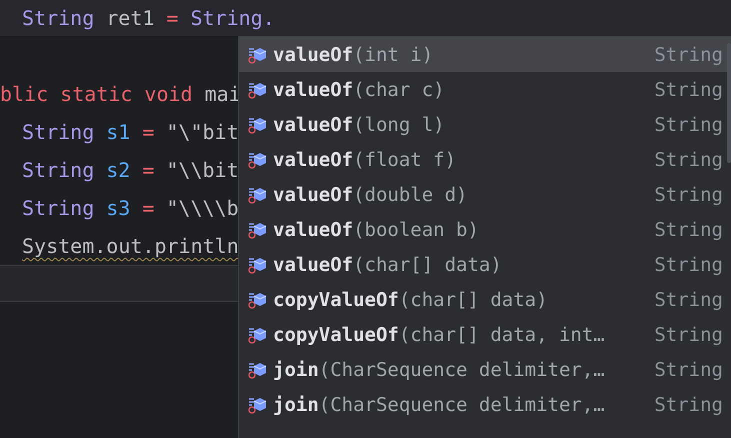 Image resolution: width=731 pixels, height=438 pixels. I want to click on completion-item: valueOf(boolean b) String, so click(485, 229).